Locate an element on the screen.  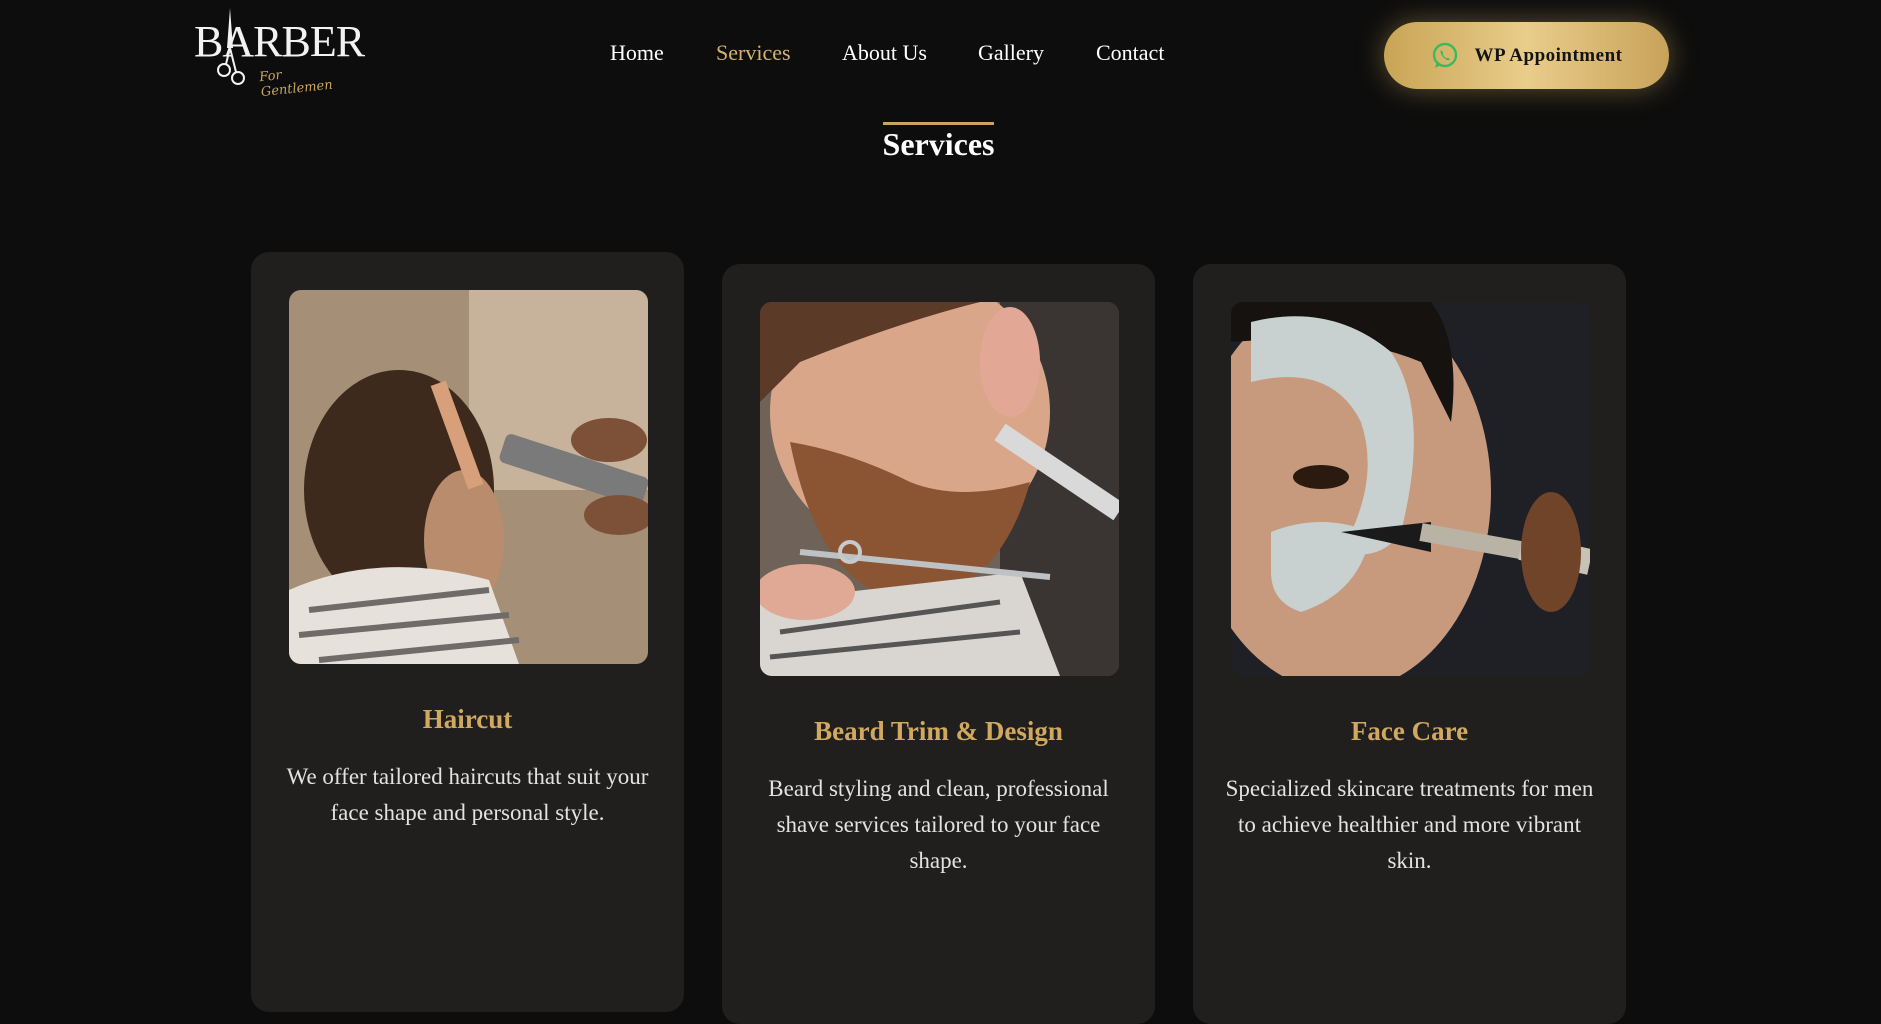
face-care-photo is located at coordinates (1410, 489).